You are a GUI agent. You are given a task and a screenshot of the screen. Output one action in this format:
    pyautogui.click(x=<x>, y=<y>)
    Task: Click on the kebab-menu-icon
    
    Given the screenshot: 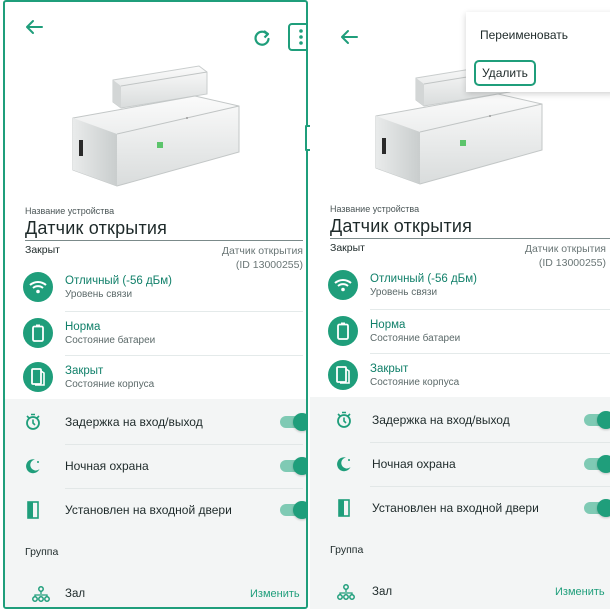 What is the action you would take?
    pyautogui.click(x=301, y=37)
    